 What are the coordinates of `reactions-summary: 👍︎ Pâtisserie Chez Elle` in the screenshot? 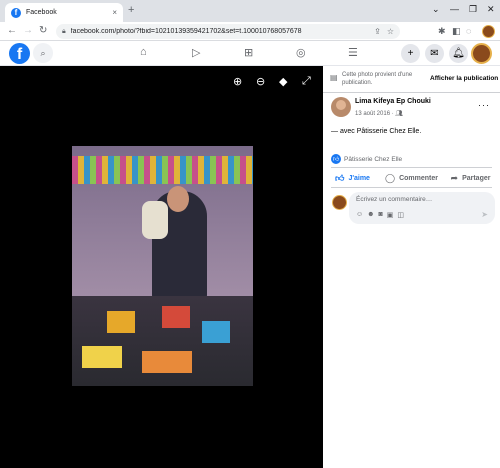 It's located at (366, 159).